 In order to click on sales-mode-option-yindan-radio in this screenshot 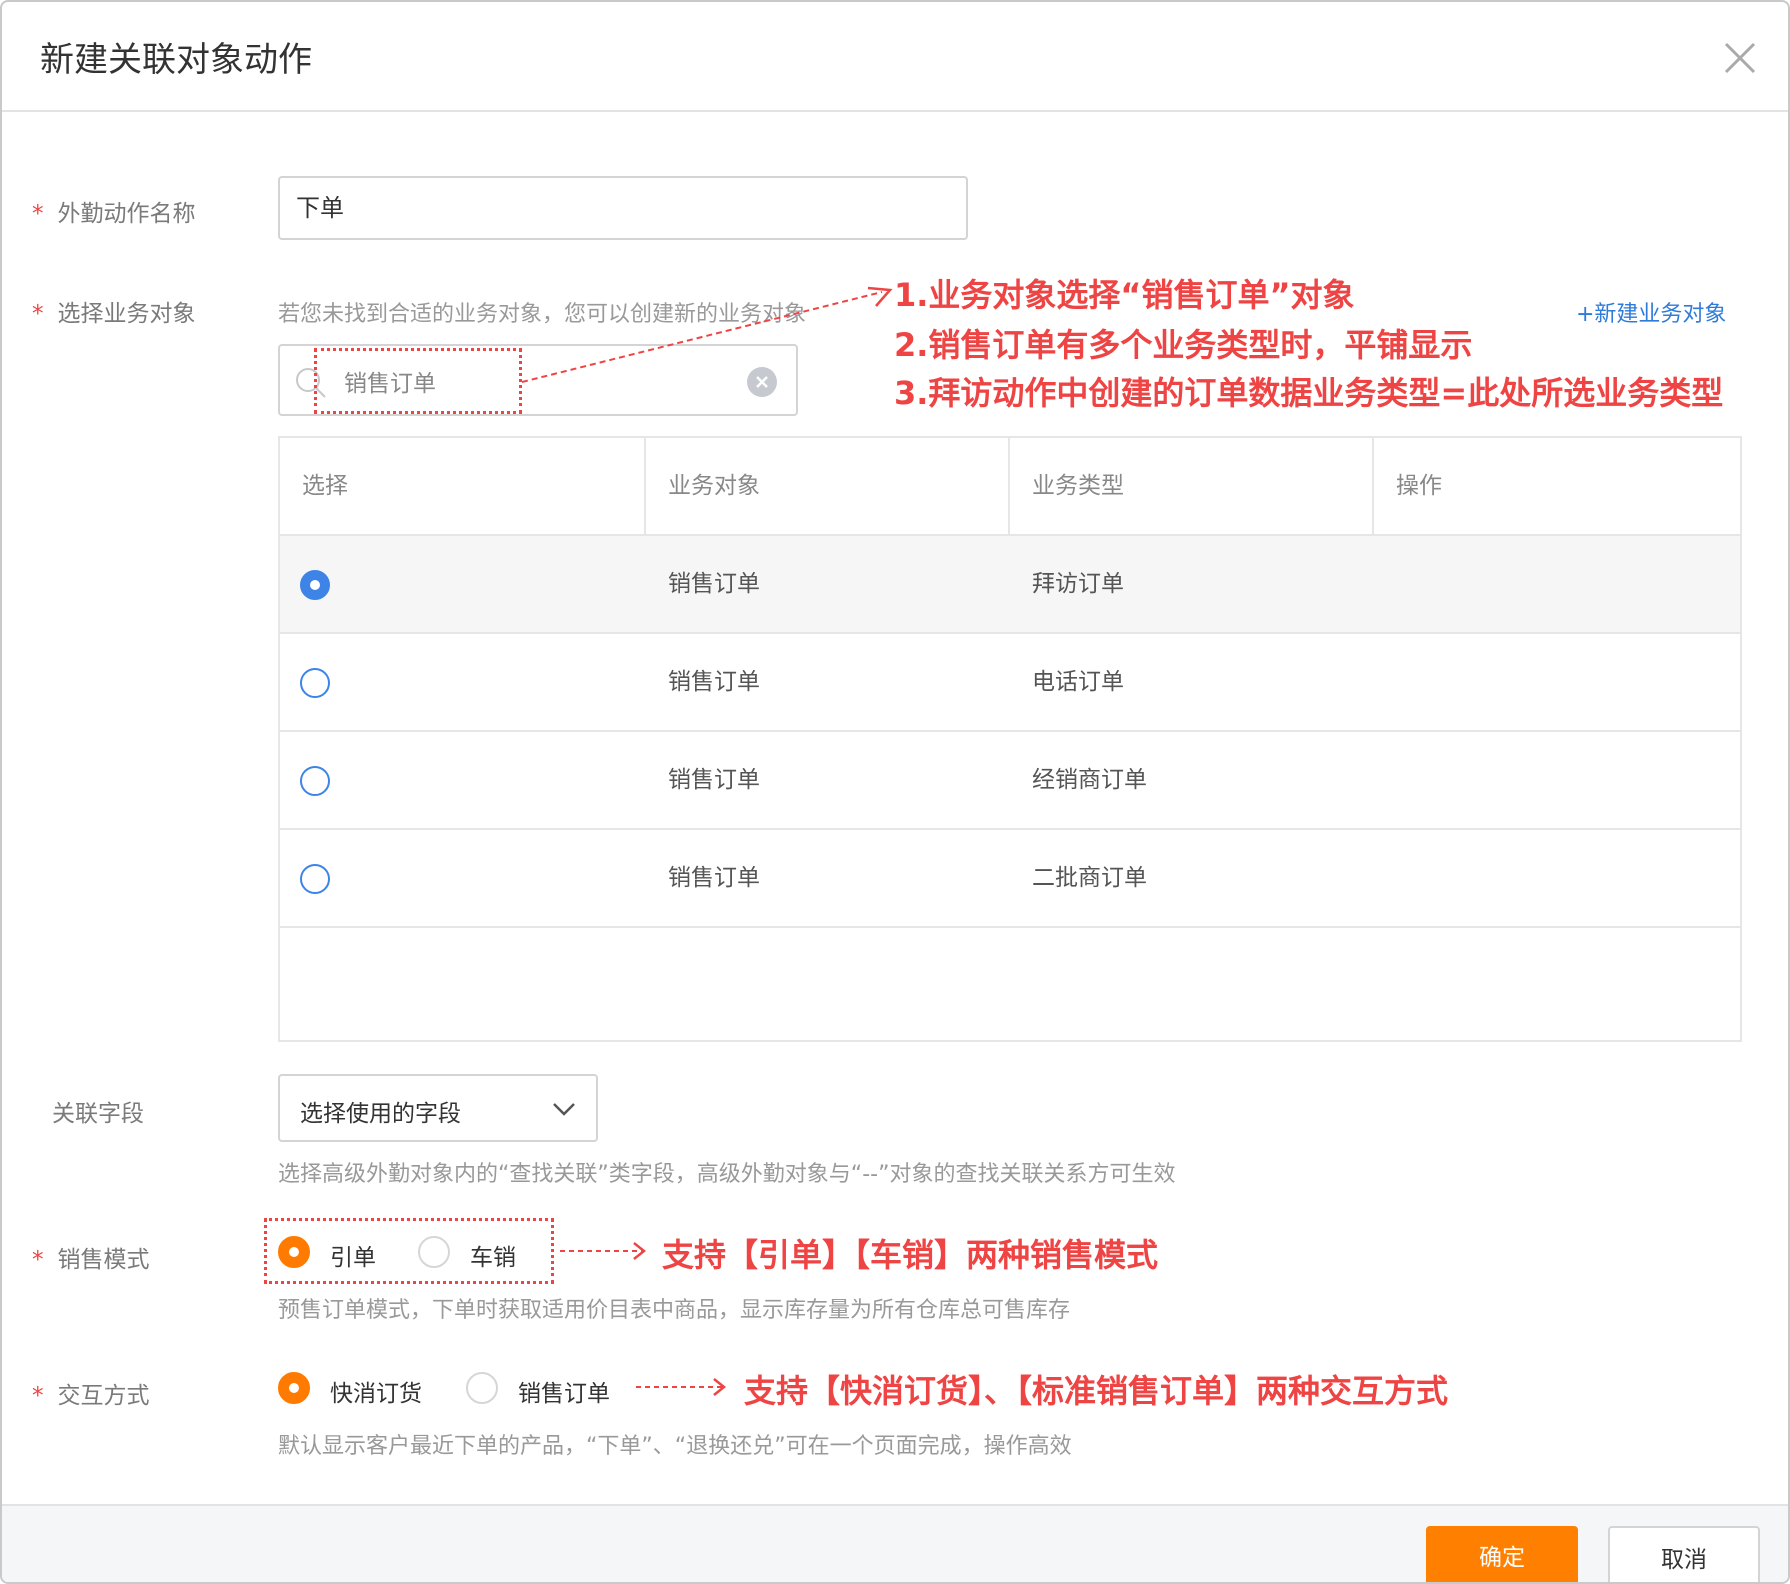, I will do `click(294, 1252)`.